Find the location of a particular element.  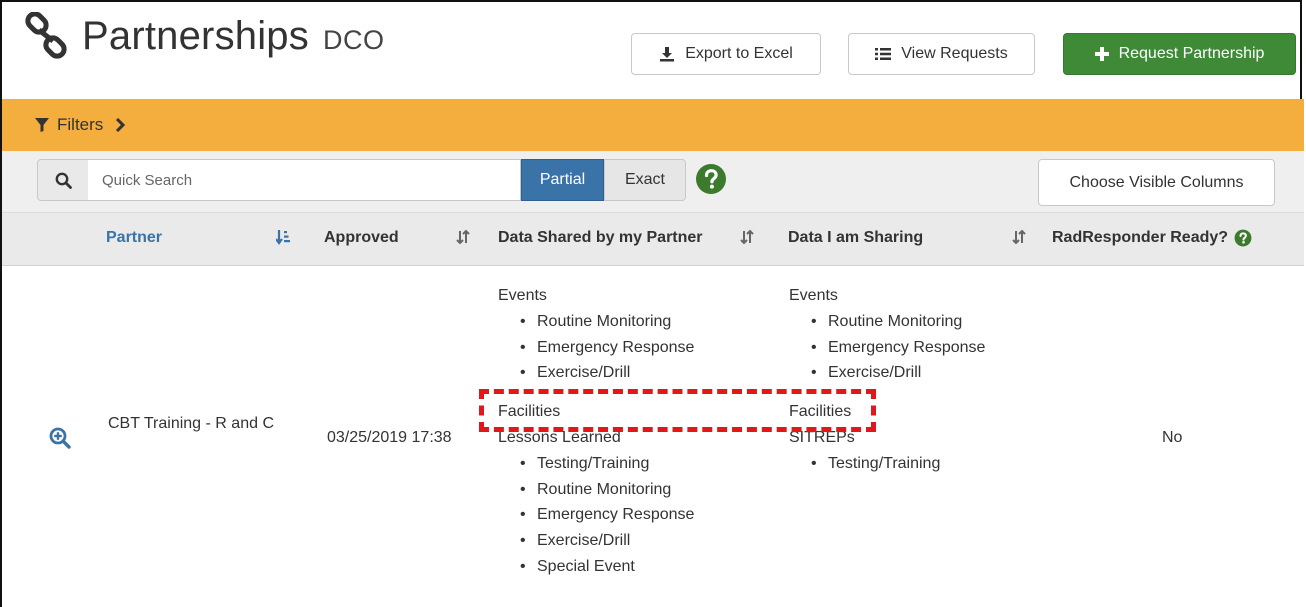

filters-toggle: Filters is located at coordinates (653, 125).